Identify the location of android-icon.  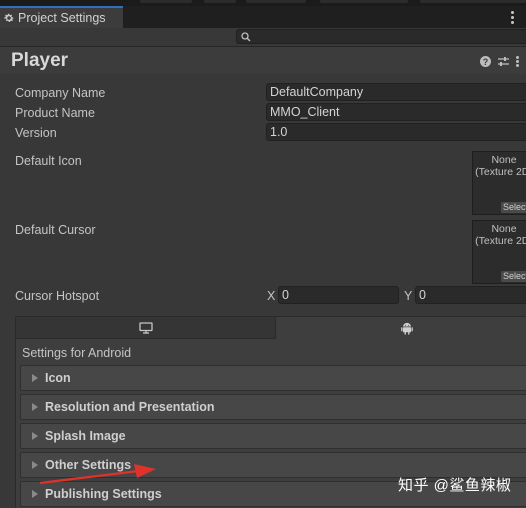
(407, 328).